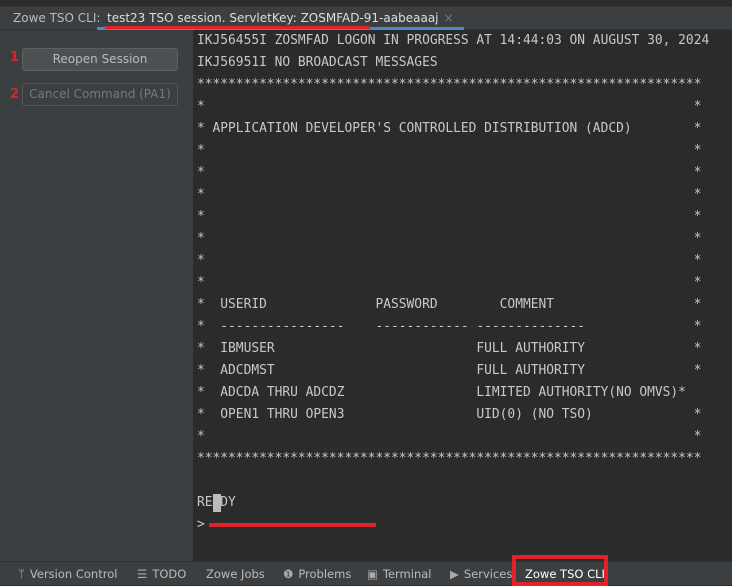 Image resolution: width=732 pixels, height=586 pixels. Describe the element at coordinates (100, 59) in the screenshot. I see `reopen-session-button: Reopen Session` at that location.